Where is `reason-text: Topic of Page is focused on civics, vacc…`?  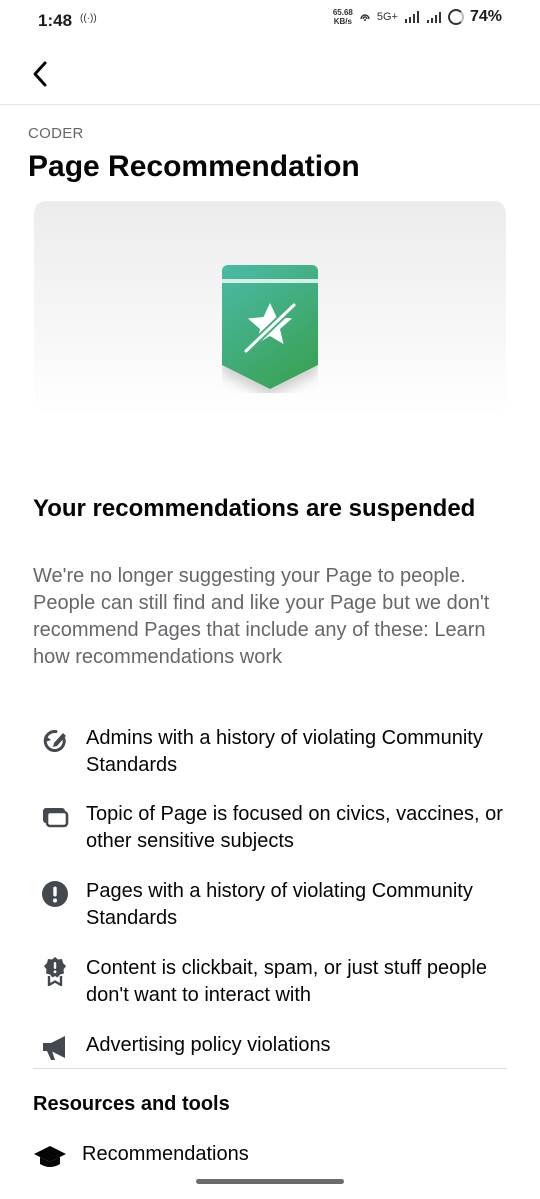
reason-text: Topic of Page is focused on civics, vacc… is located at coordinates (294, 827).